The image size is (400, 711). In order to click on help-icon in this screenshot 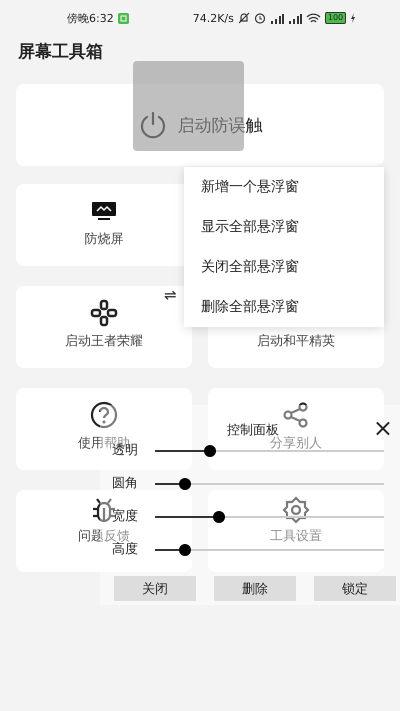, I will do `click(104, 415)`.